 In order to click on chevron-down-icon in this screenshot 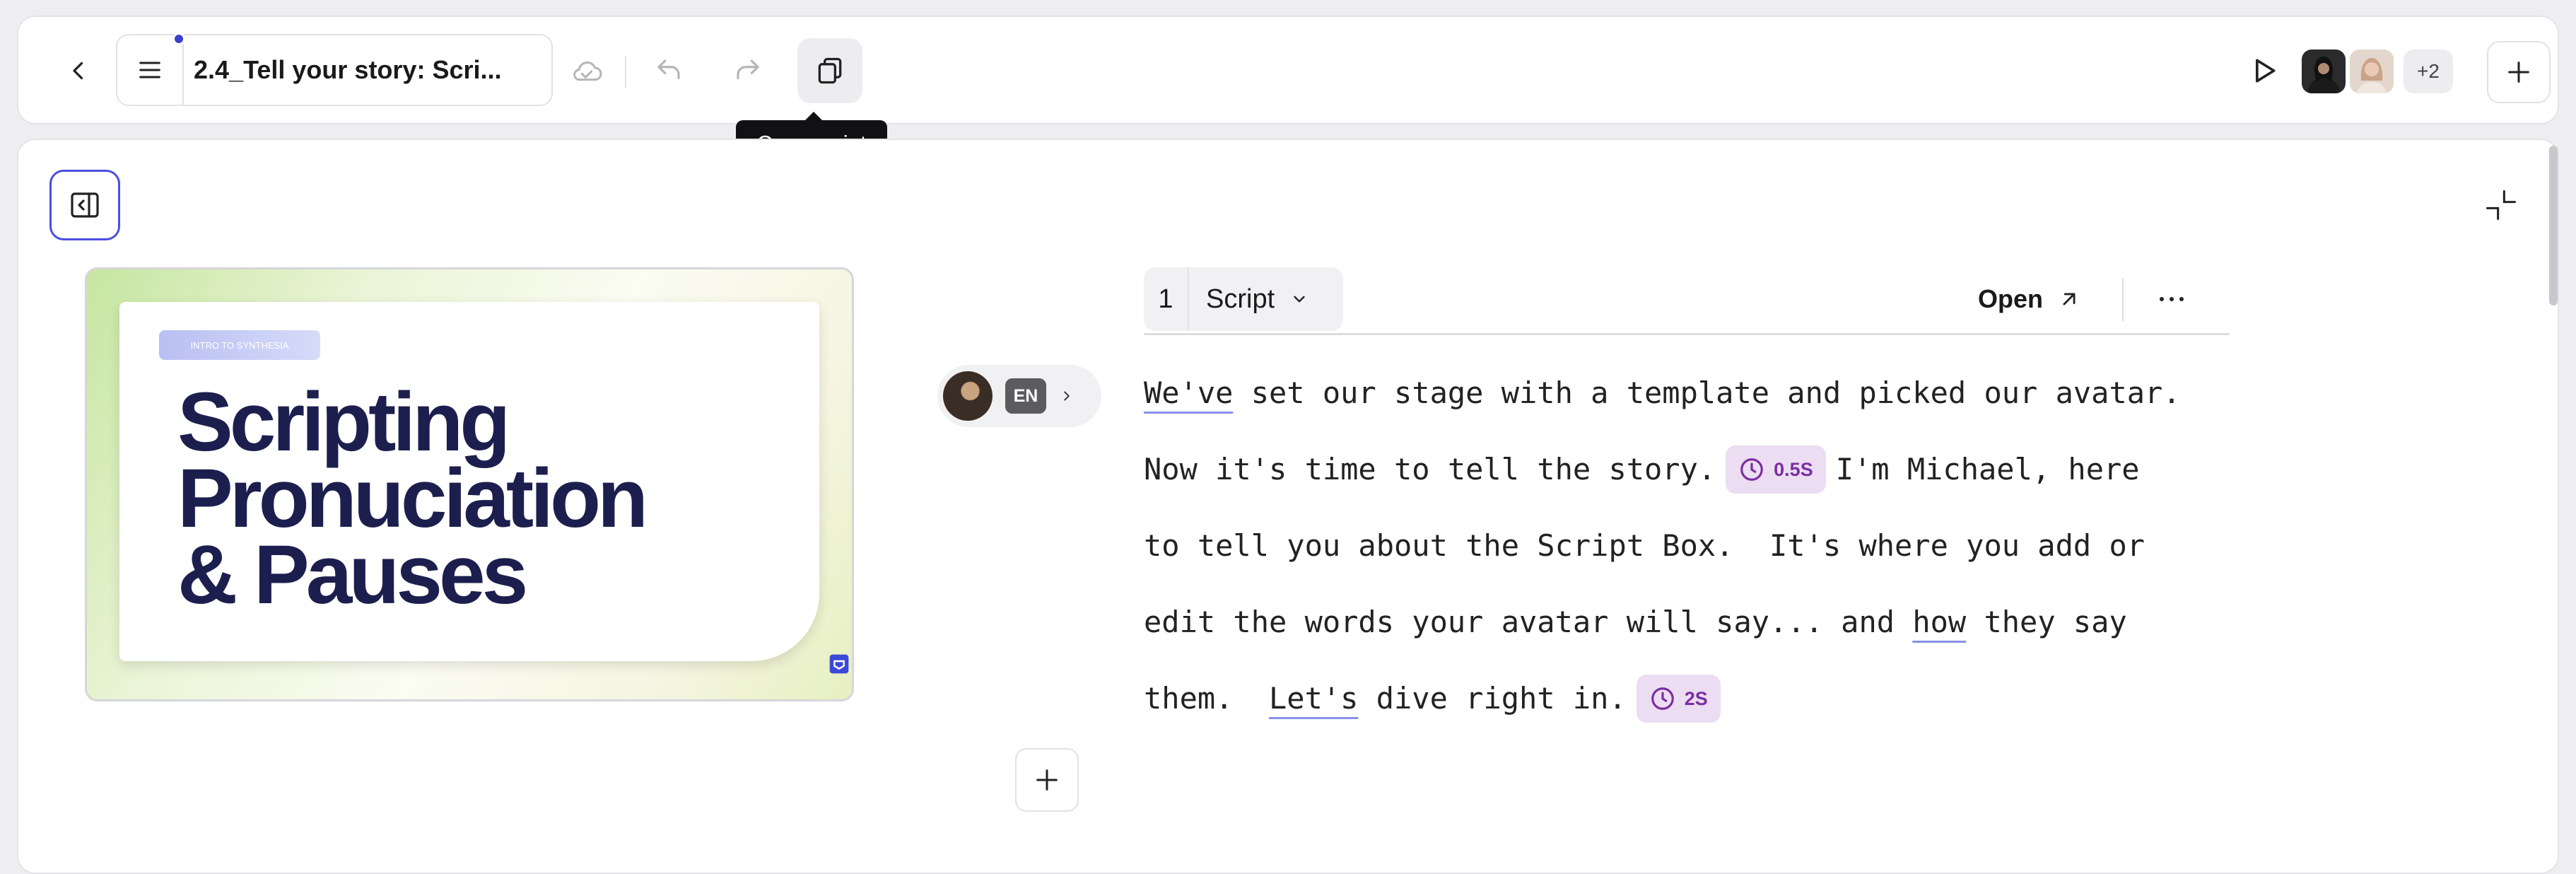, I will do `click(1299, 299)`.